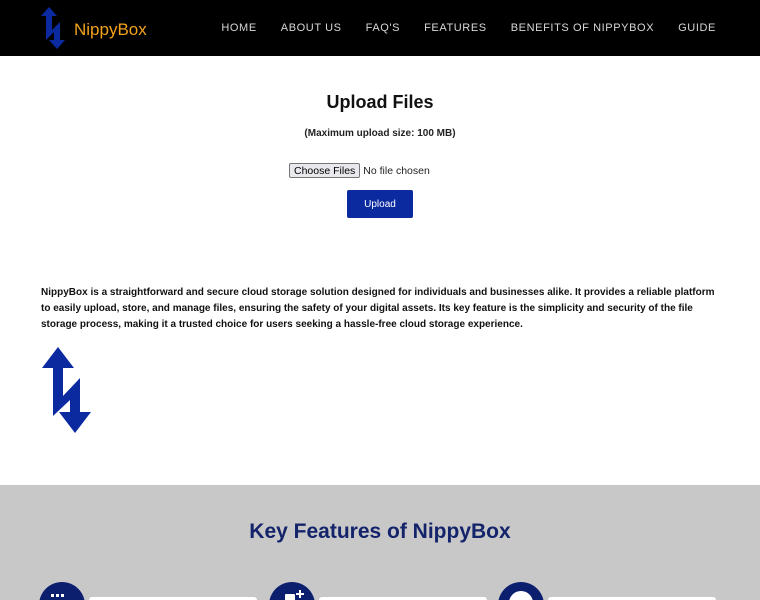 This screenshot has width=760, height=600. I want to click on nippybox-large-logo-icon, so click(66, 390).